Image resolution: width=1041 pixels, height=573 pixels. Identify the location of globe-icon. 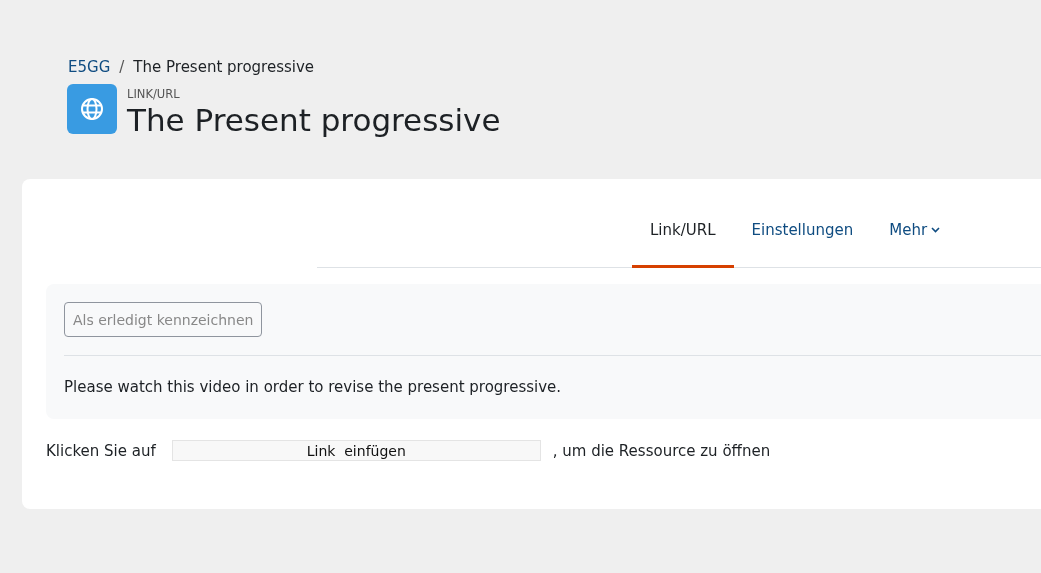
(92, 109).